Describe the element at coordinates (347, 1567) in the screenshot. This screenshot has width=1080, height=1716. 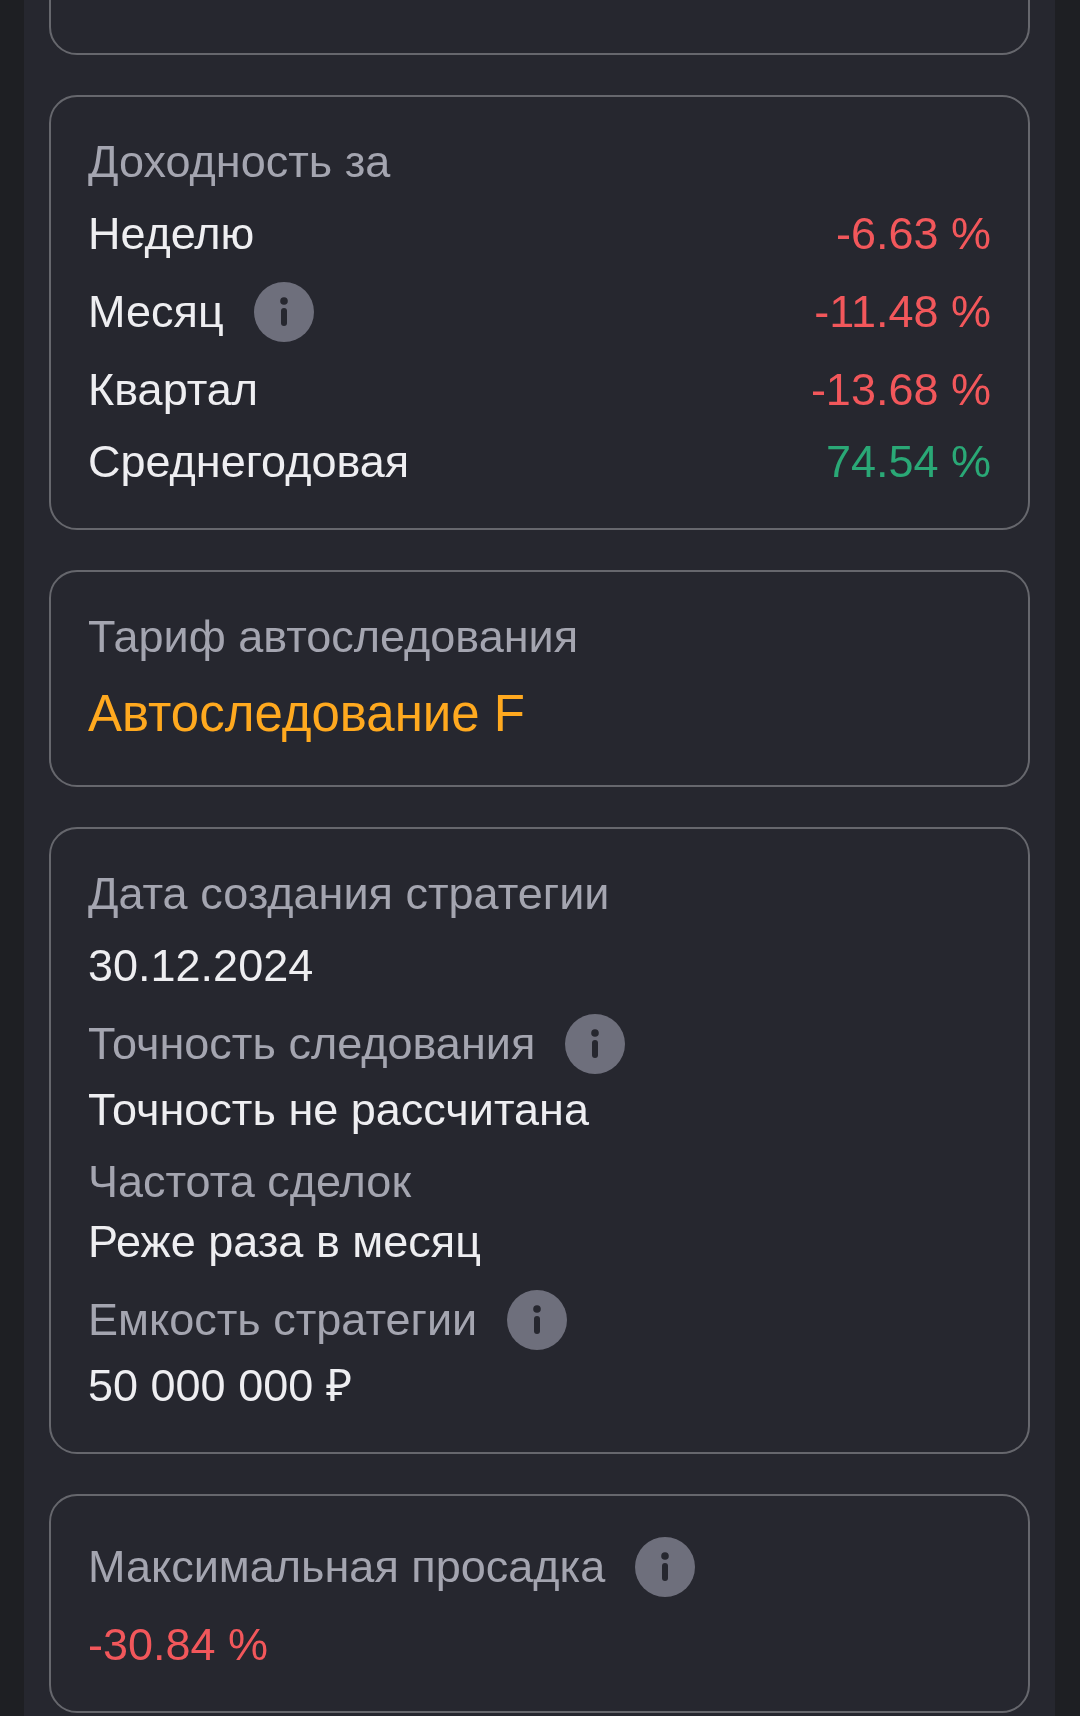
I see `field-label: Максимальная просадка` at that location.